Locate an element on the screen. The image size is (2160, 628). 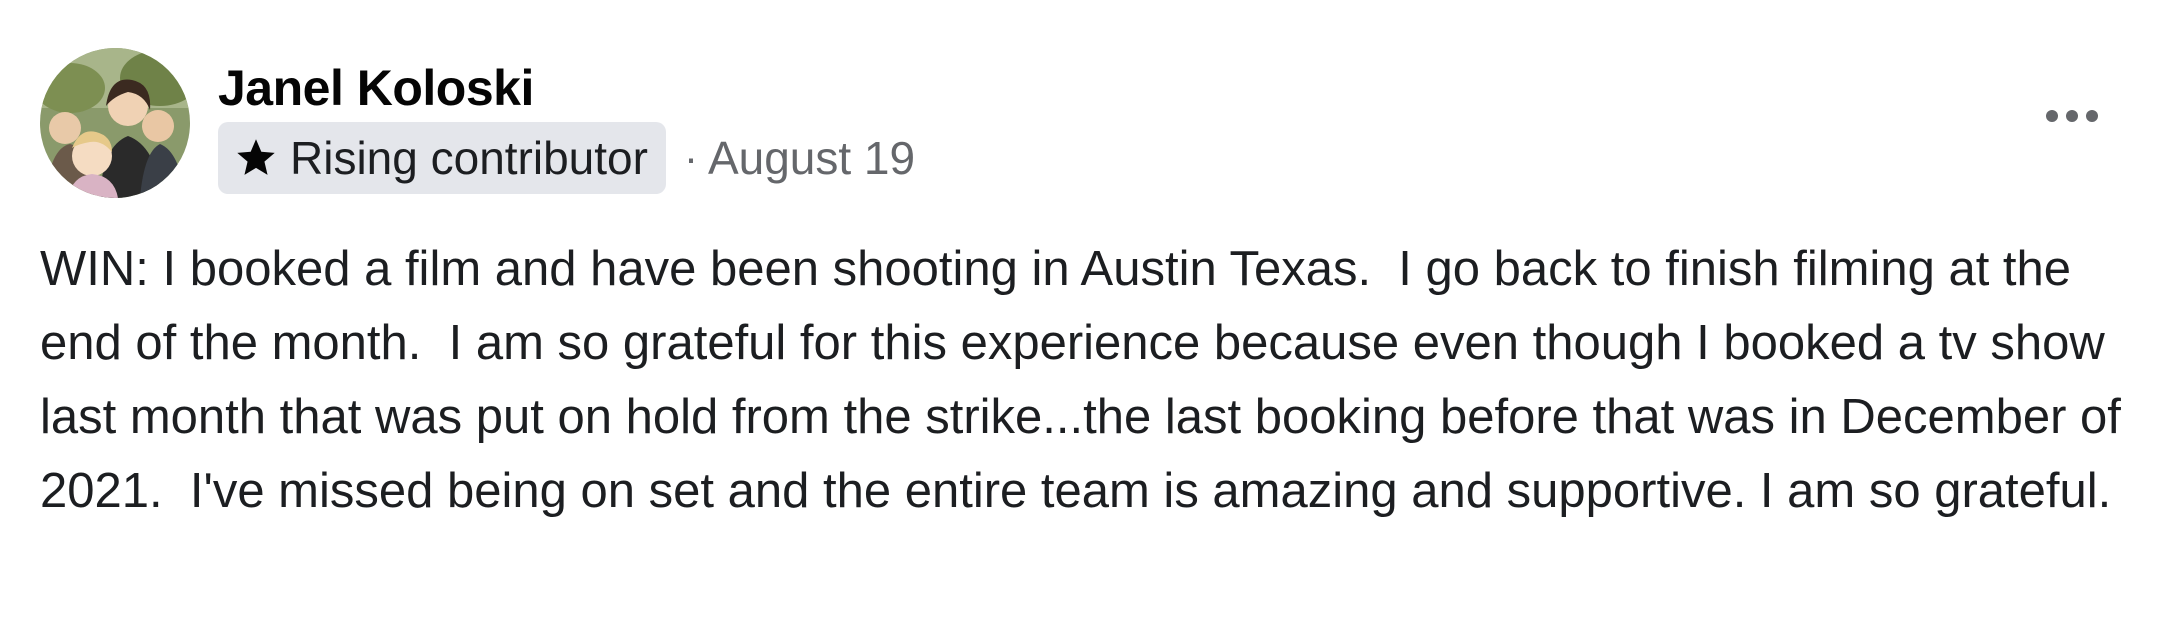
contributor-badge: Rising contributor is located at coordinates (442, 158).